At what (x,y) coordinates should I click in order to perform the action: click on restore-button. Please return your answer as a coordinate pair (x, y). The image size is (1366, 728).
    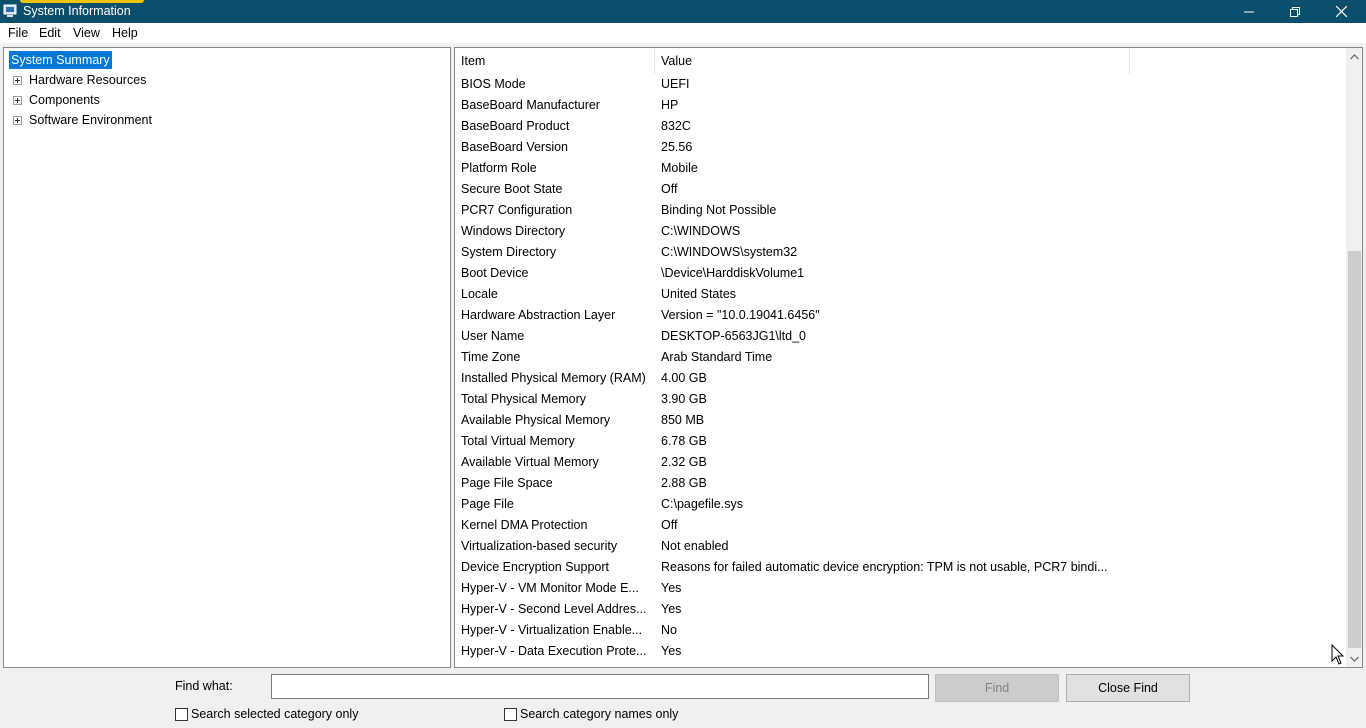
    Looking at the image, I should click on (1295, 11).